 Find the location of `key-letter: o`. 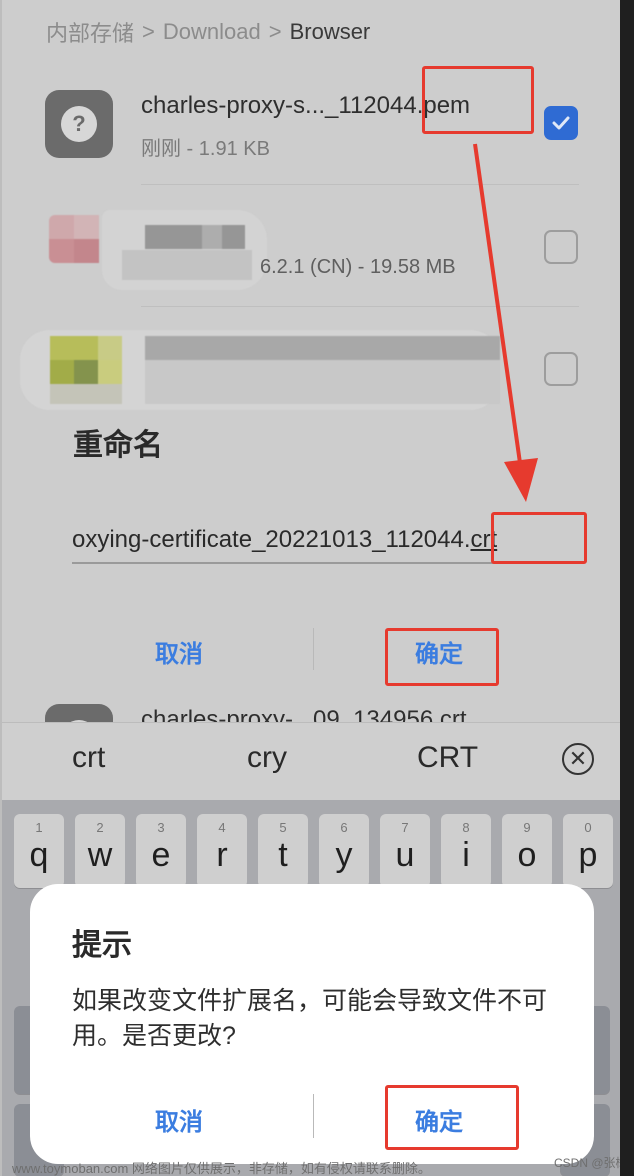

key-letter: o is located at coordinates (527, 855).